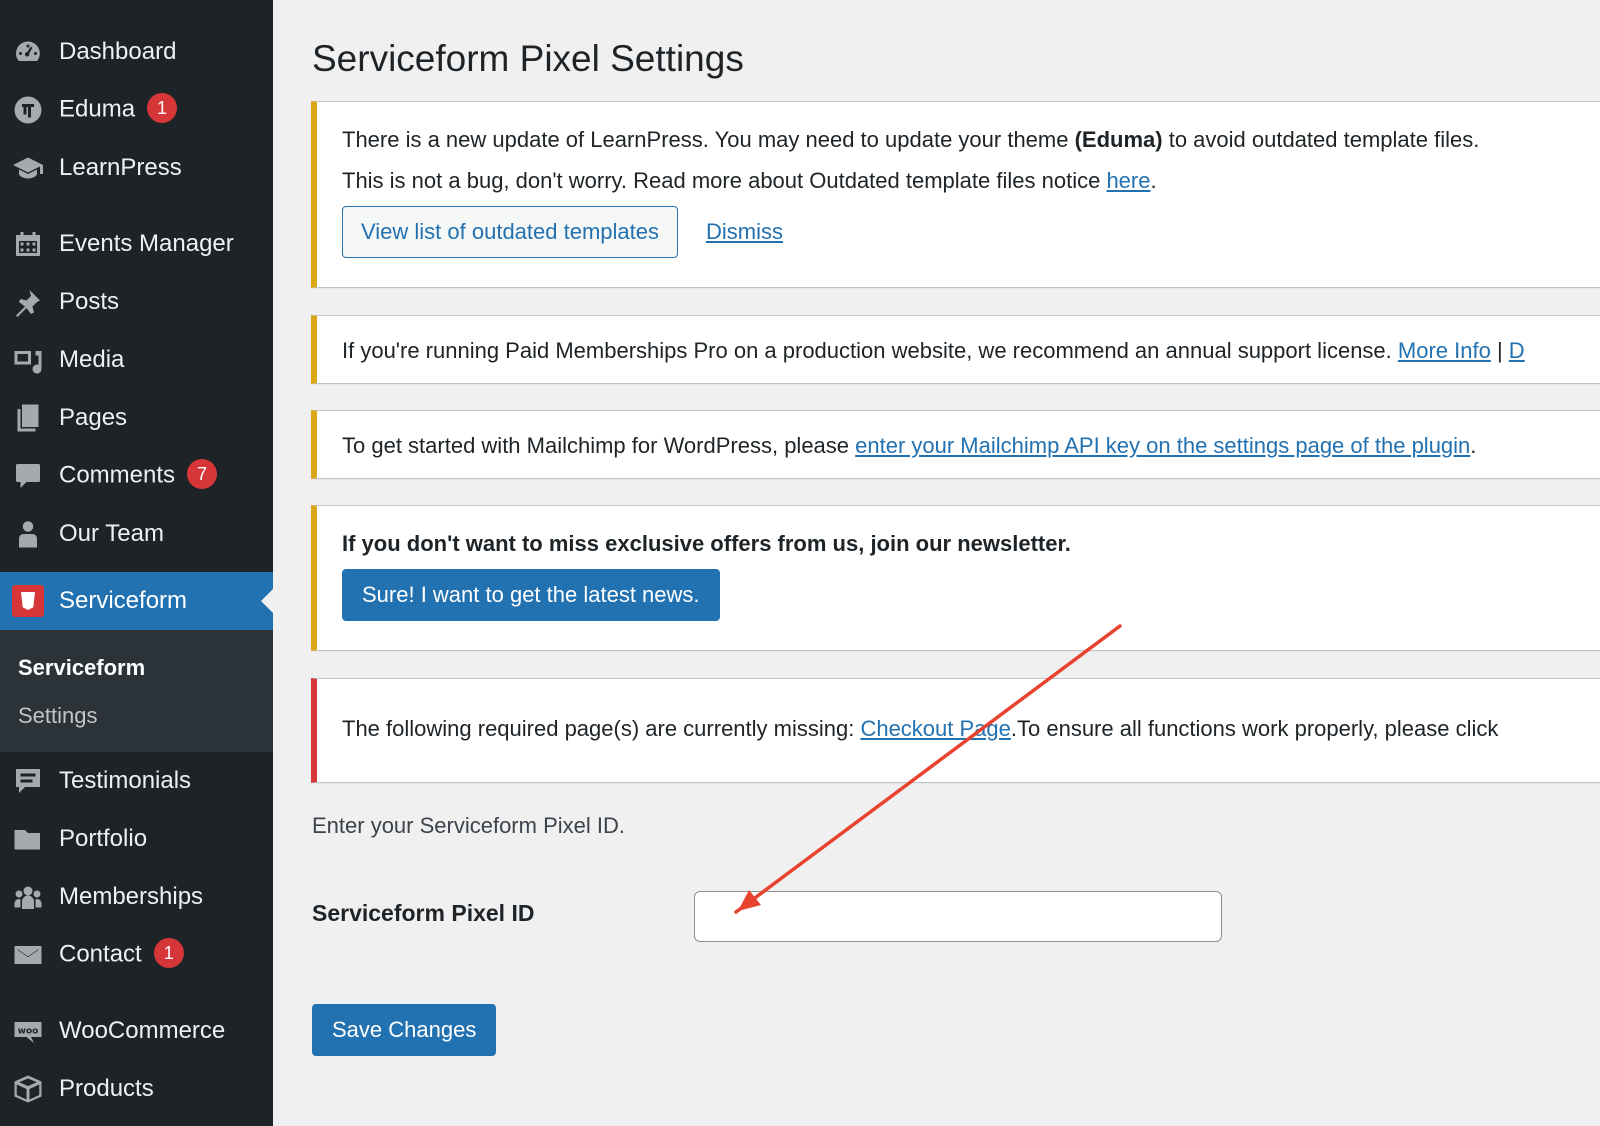 Image resolution: width=1600 pixels, height=1126 pixels. I want to click on sidebar-item-dashboard: Dashboard, so click(136, 52).